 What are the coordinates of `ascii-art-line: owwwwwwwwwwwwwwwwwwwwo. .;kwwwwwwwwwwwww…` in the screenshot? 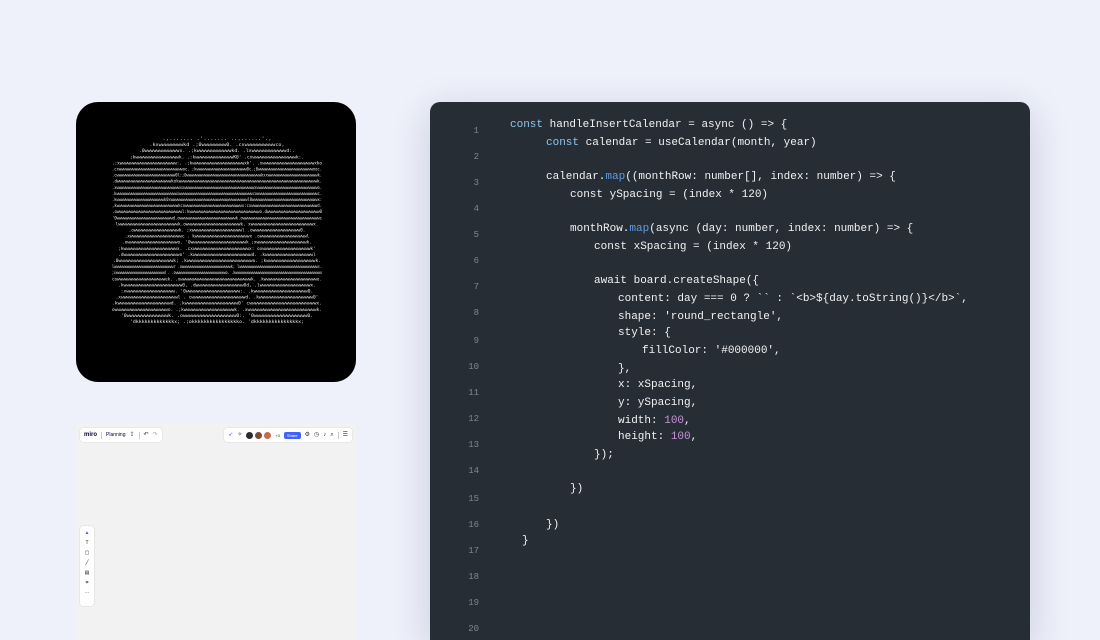 It's located at (217, 310).